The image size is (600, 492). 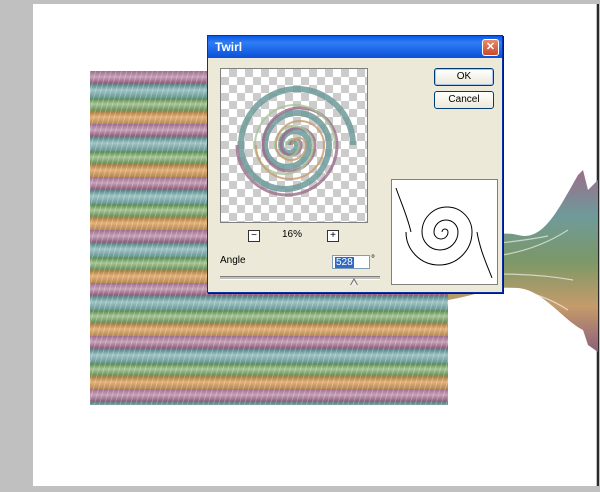 I want to click on degree-unit: °, so click(x=373, y=259).